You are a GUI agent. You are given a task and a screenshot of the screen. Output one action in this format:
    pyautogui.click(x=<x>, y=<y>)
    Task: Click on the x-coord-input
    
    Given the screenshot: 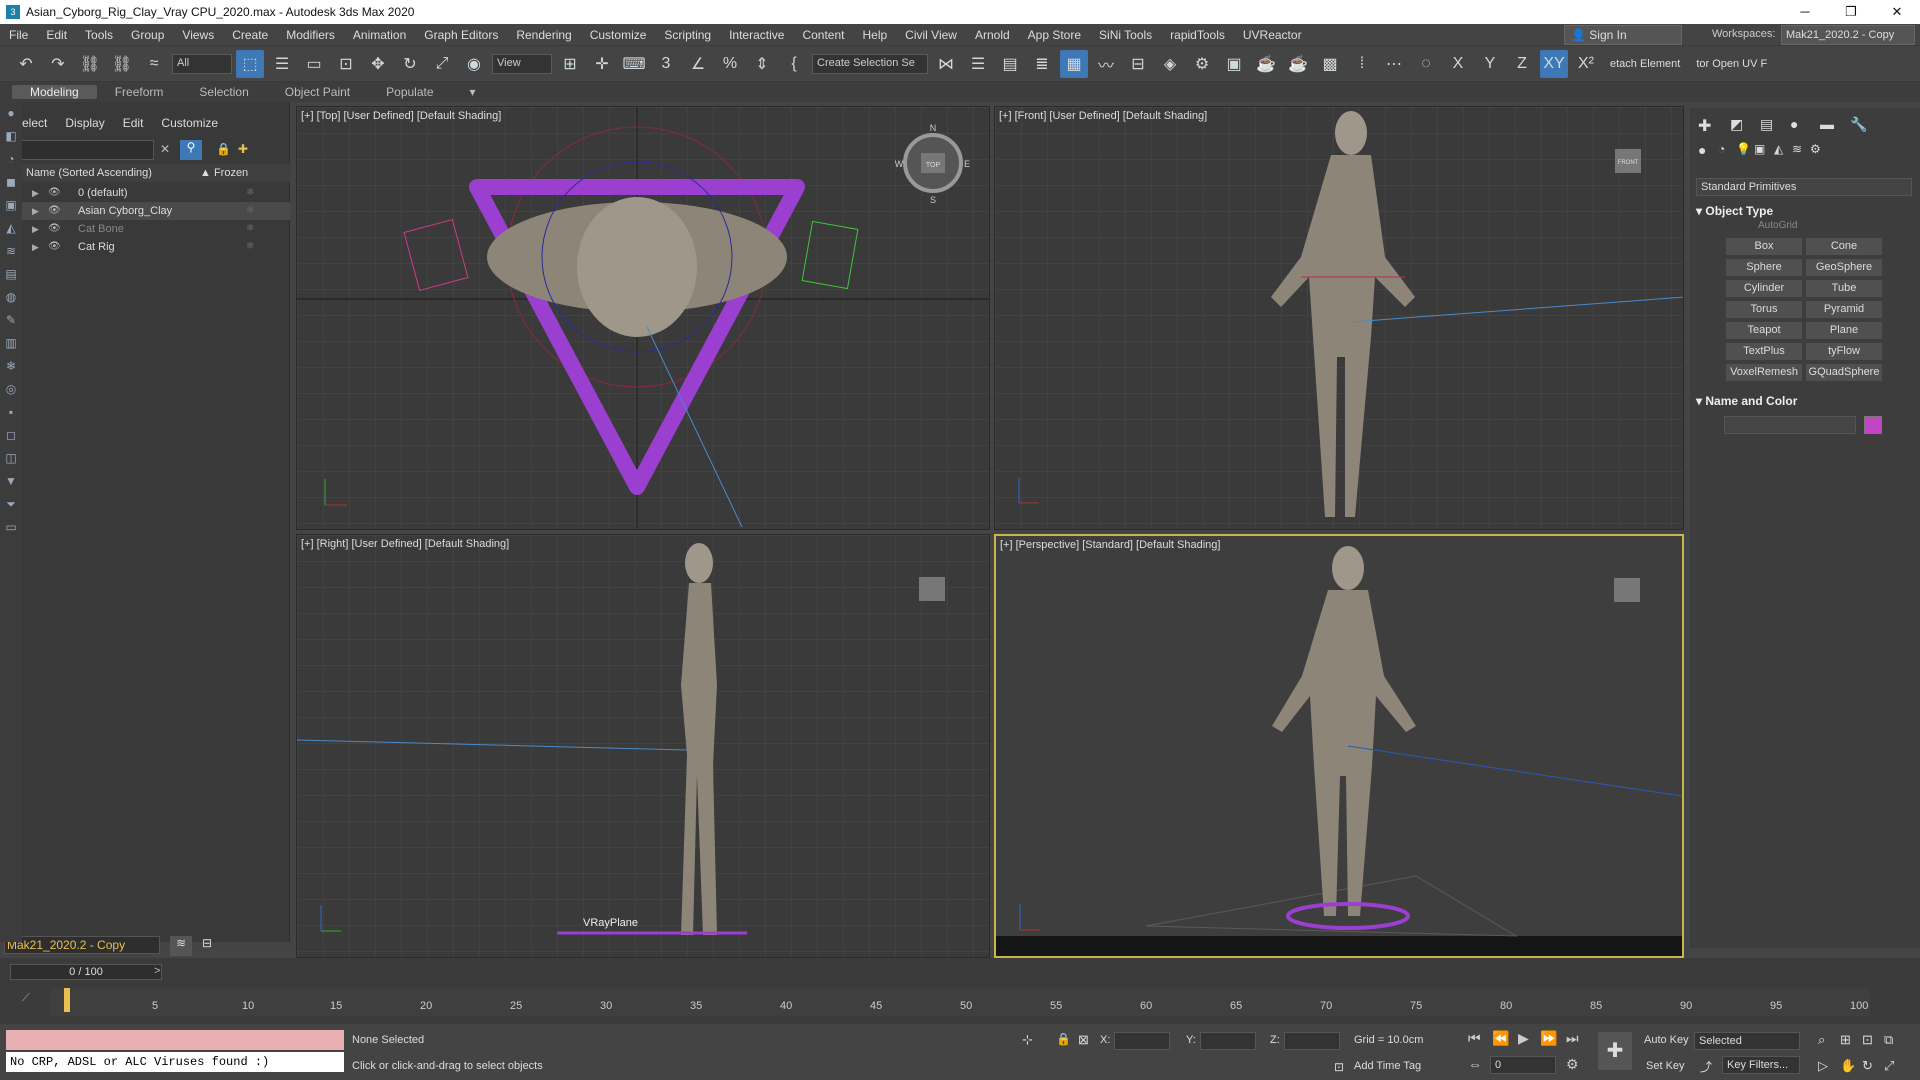 What is the action you would take?
    pyautogui.click(x=1142, y=1041)
    